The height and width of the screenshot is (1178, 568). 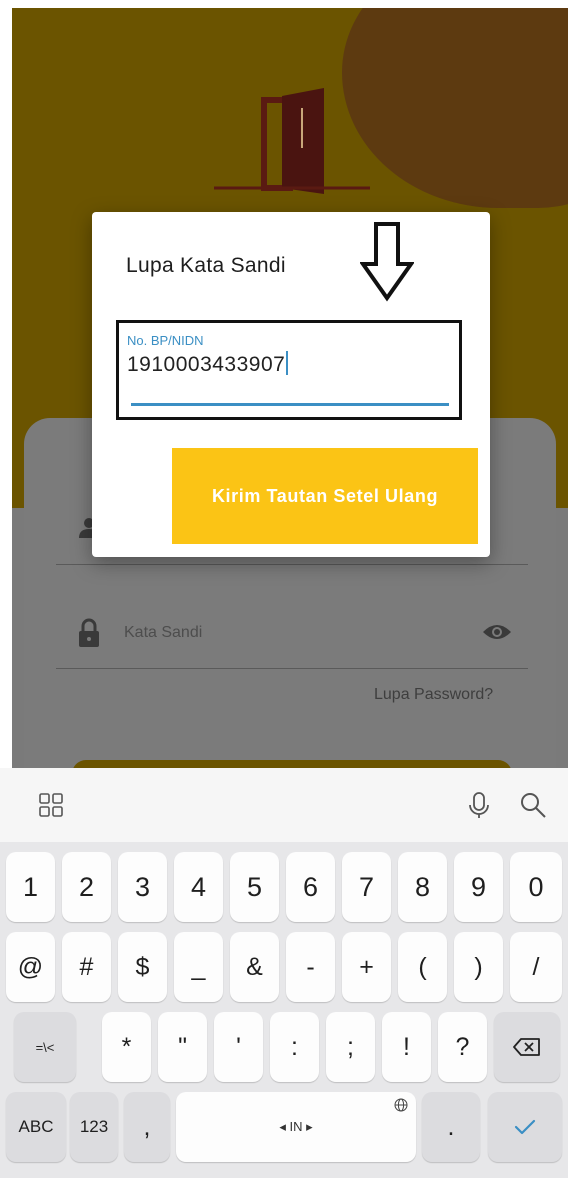 I want to click on id-number-input: 1910003433907, so click(x=208, y=364).